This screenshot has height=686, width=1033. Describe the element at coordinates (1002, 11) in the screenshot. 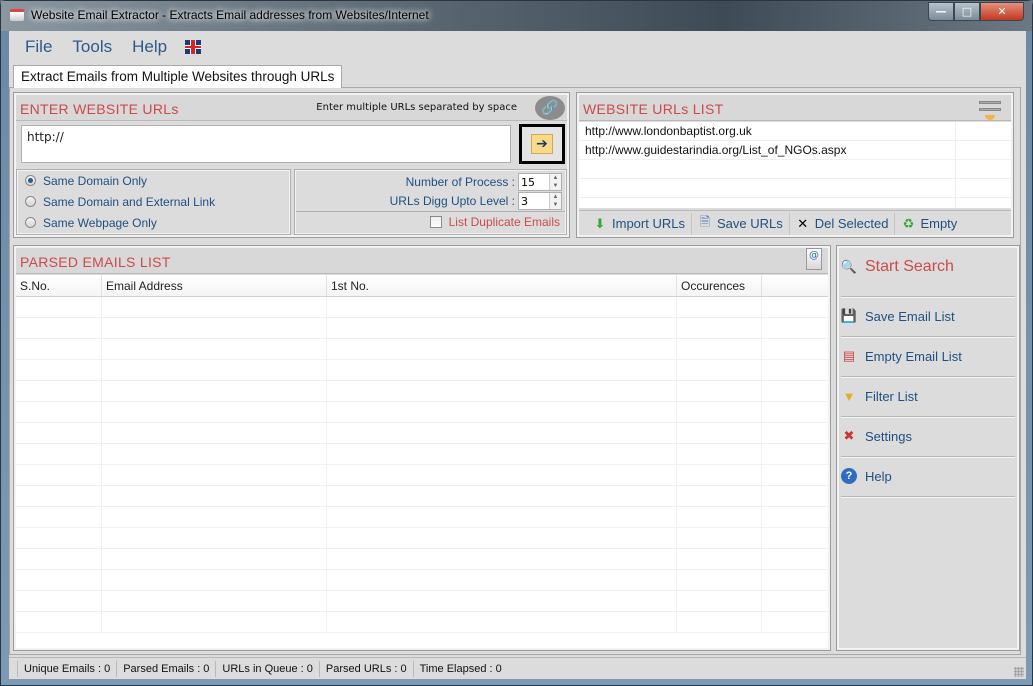

I see `close-button: ✕` at that location.